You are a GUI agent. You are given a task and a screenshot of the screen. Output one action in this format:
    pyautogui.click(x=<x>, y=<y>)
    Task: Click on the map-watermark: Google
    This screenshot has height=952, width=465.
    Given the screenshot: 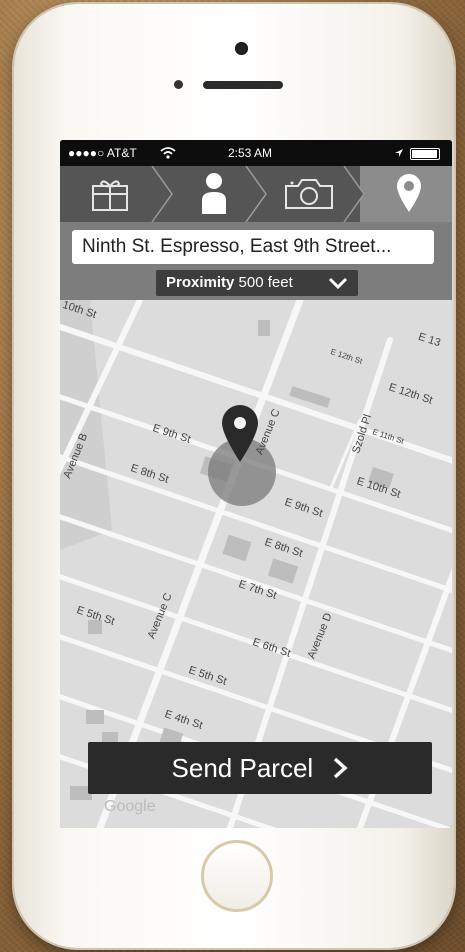 What is the action you would take?
    pyautogui.click(x=130, y=806)
    